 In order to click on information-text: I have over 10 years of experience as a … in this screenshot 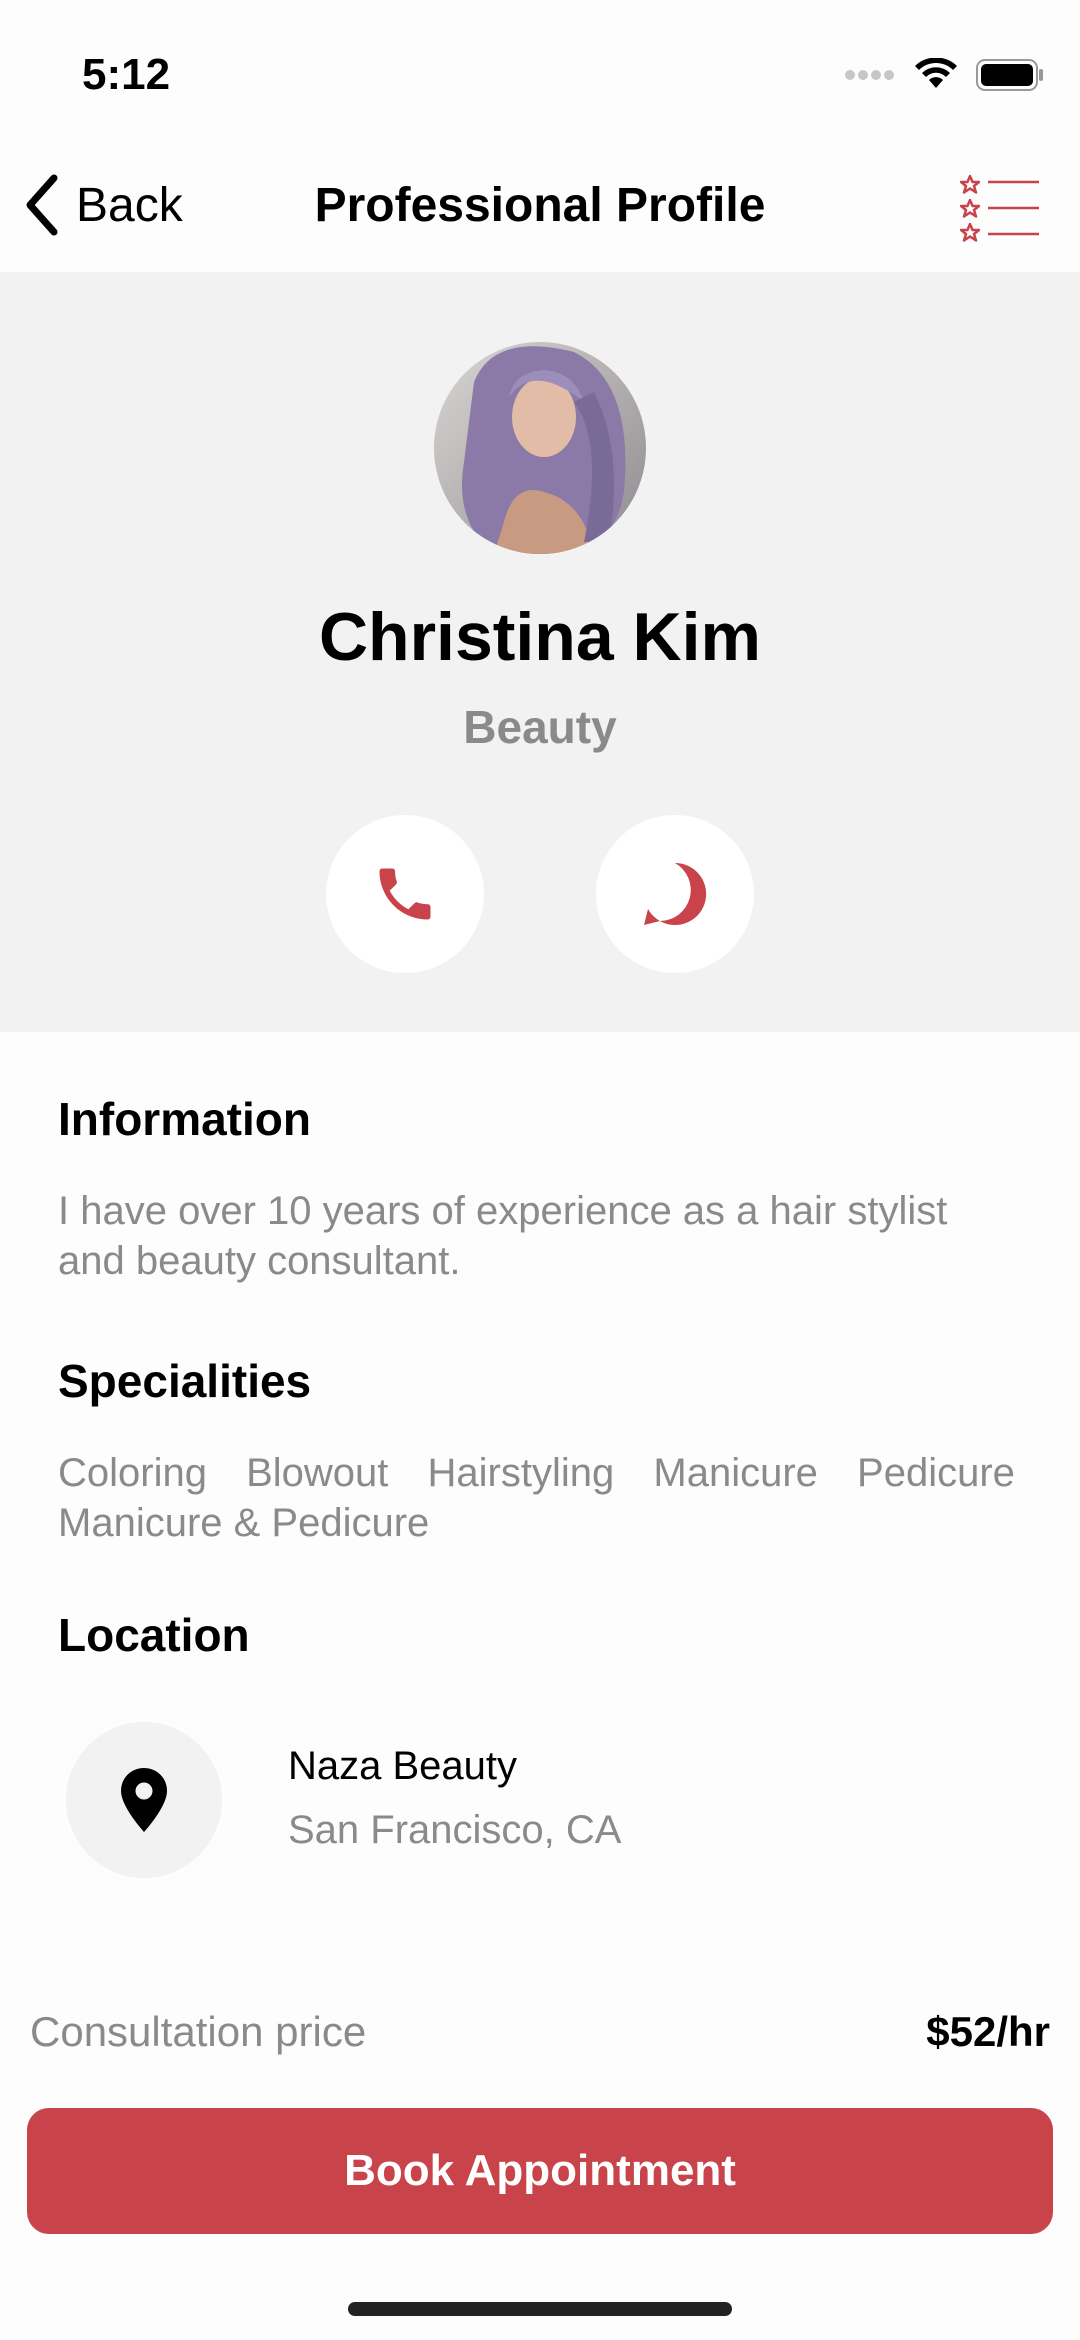, I will do `click(503, 1236)`.